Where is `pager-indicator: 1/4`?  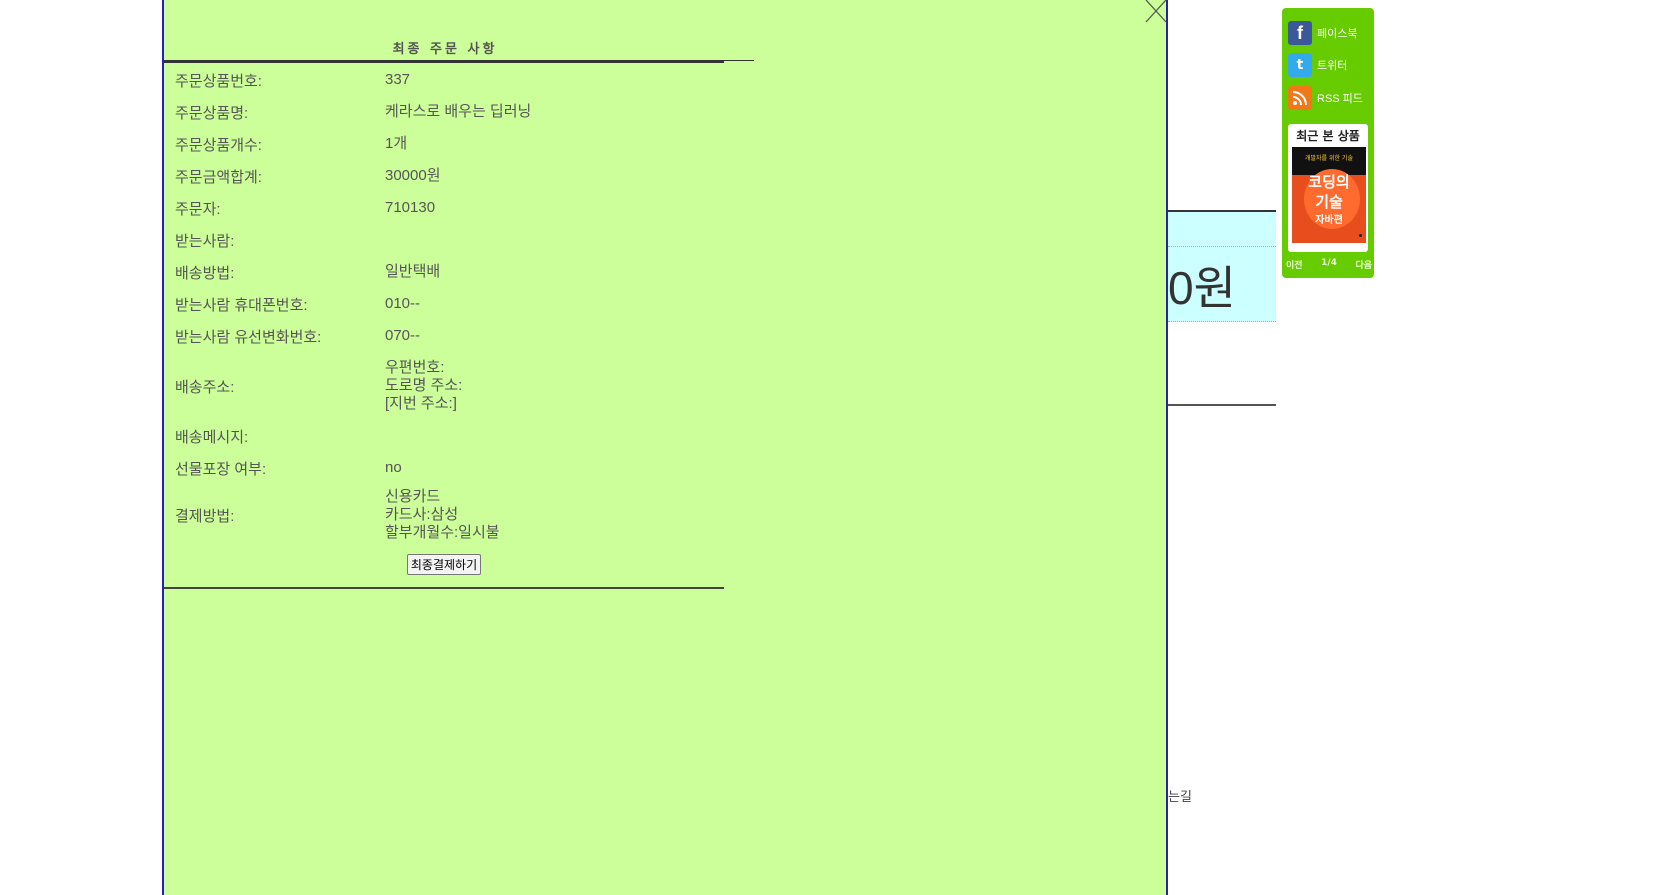 pager-indicator: 1/4 is located at coordinates (1329, 263).